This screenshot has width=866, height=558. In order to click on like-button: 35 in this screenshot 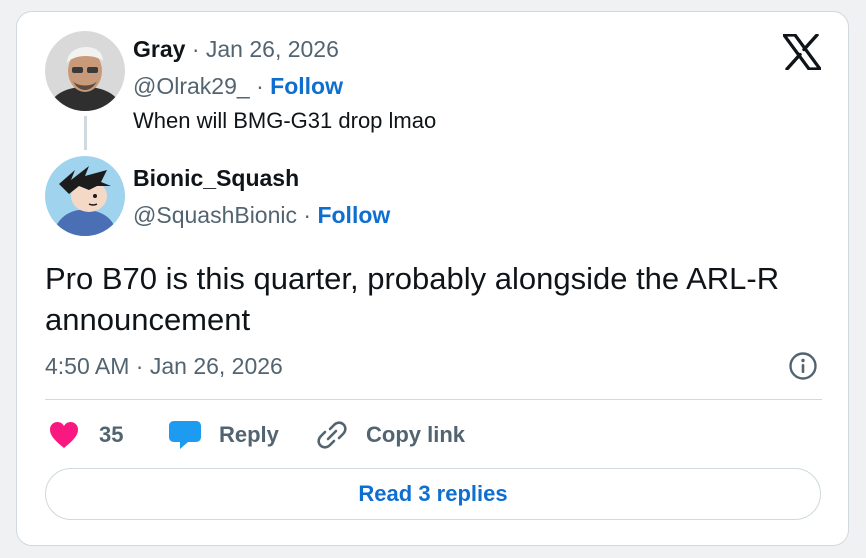, I will do `click(86, 435)`.